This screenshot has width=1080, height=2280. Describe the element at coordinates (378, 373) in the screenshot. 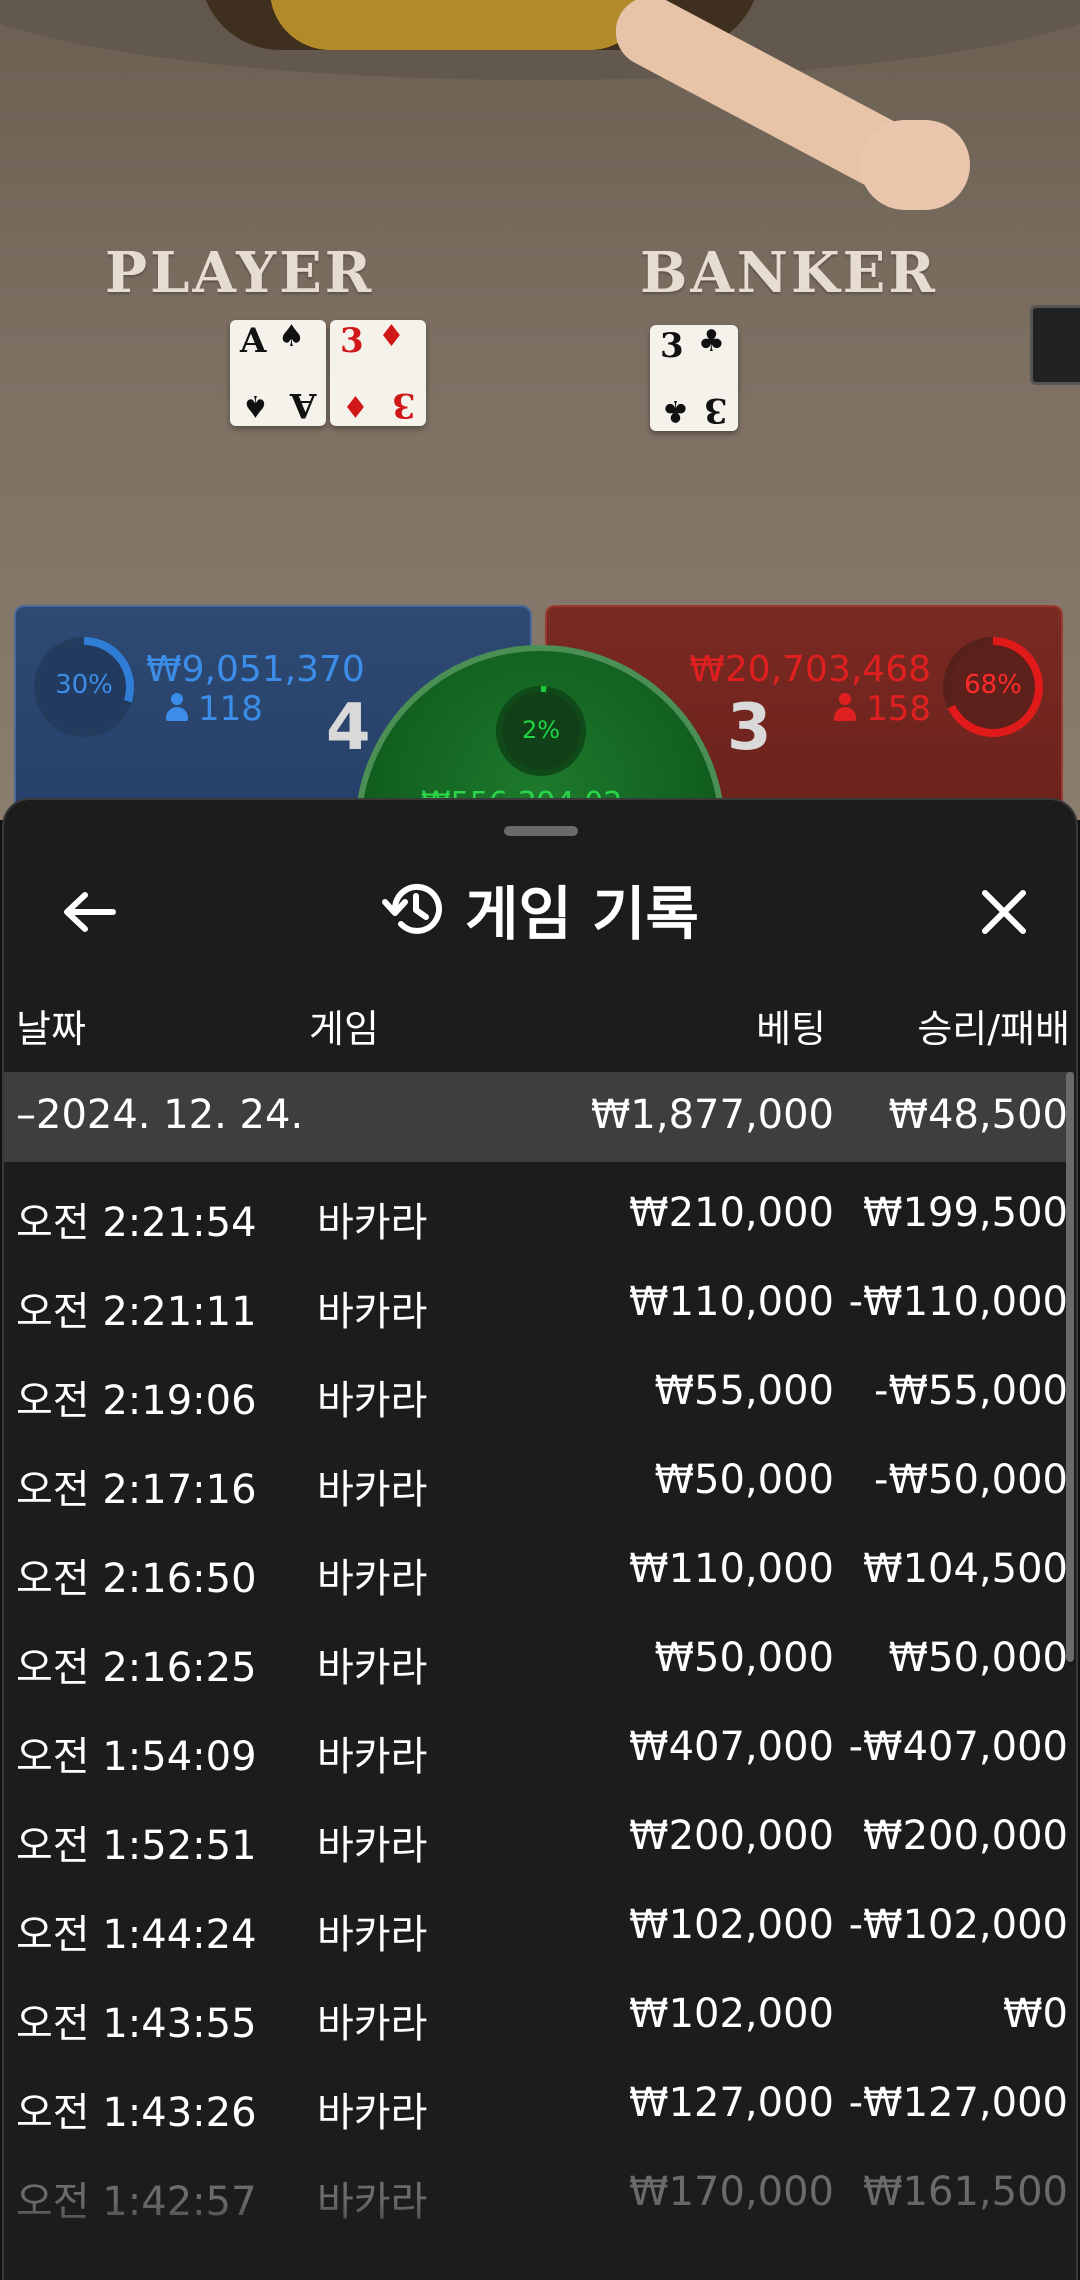

I see `player-card-2: 3 ♦ ♦ 3` at that location.